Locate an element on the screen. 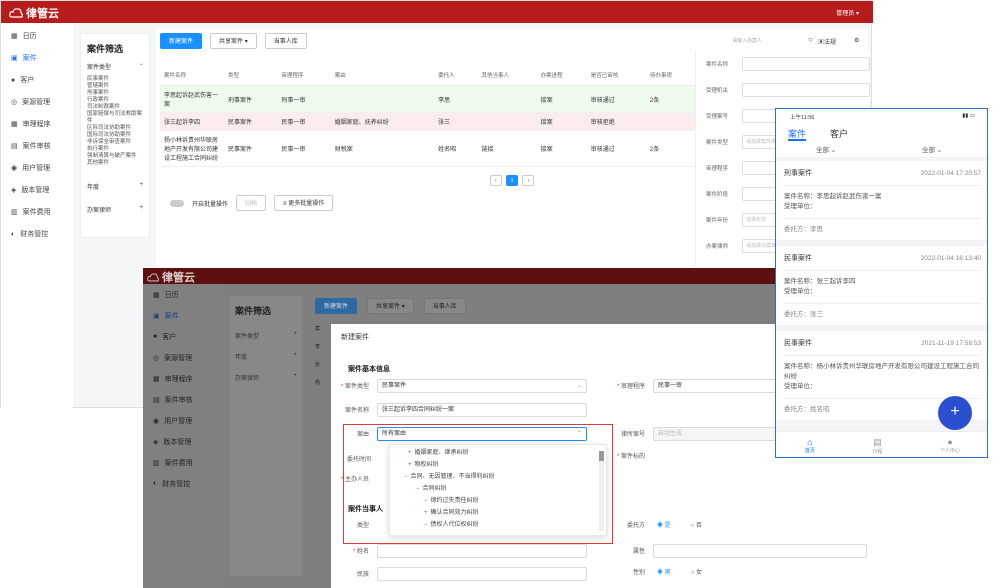 This screenshot has height=588, width=1000. table-cell-name: 张三起诉李四 is located at coordinates (192, 121).